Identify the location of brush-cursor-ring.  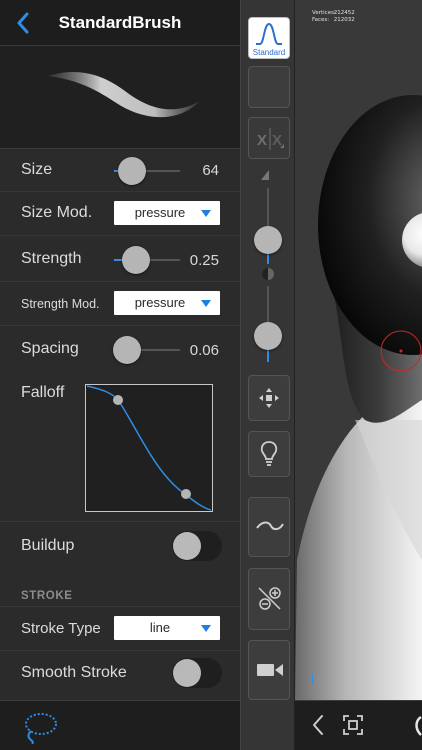
(401, 351).